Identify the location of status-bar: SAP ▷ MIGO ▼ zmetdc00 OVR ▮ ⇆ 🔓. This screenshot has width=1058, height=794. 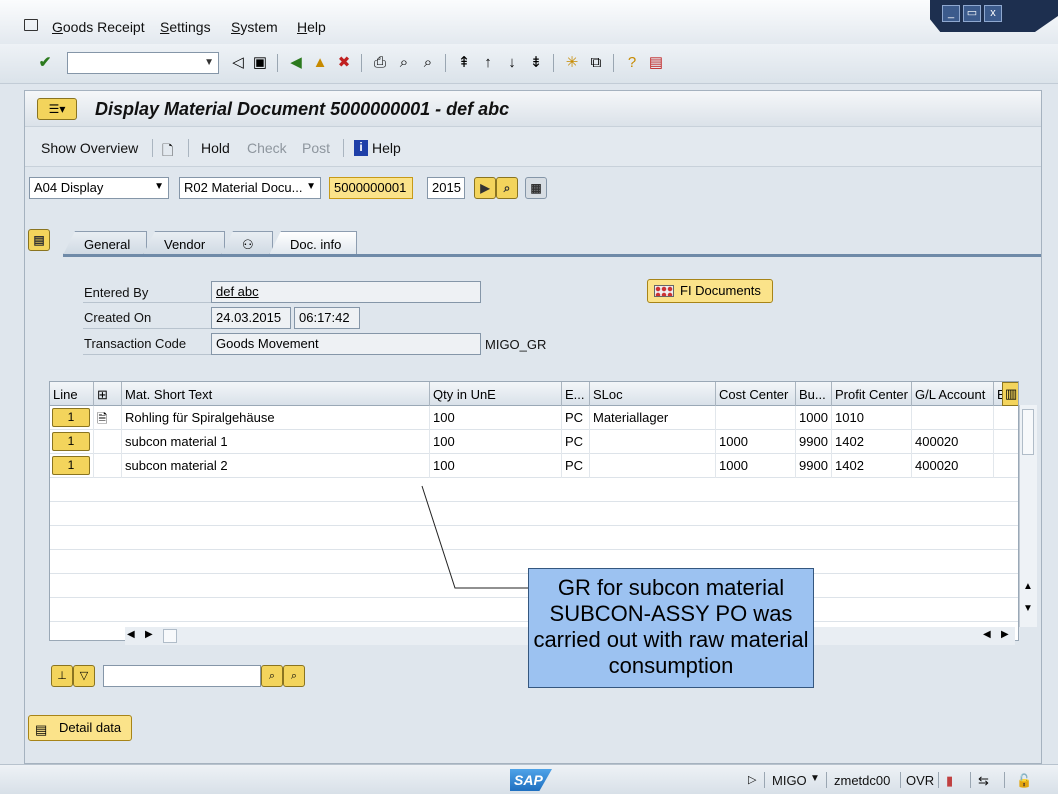
(529, 779).